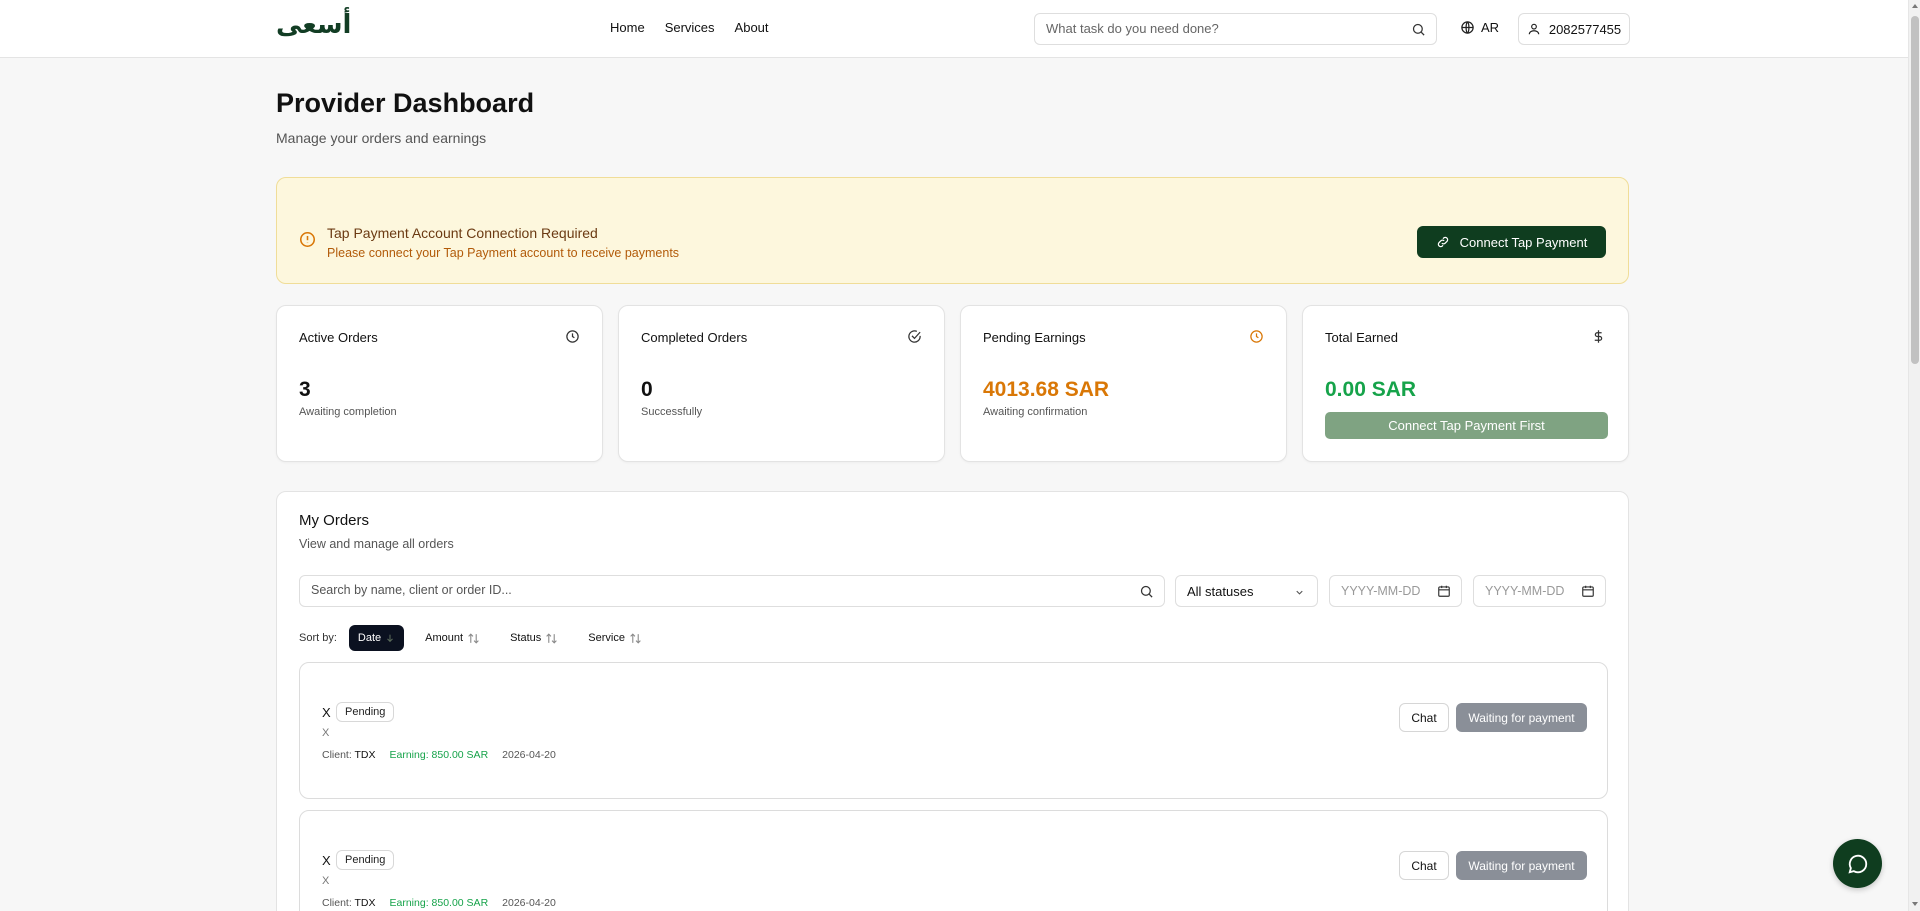 Image resolution: width=1920 pixels, height=911 pixels. I want to click on scroll-thumb, so click(1915, 190).